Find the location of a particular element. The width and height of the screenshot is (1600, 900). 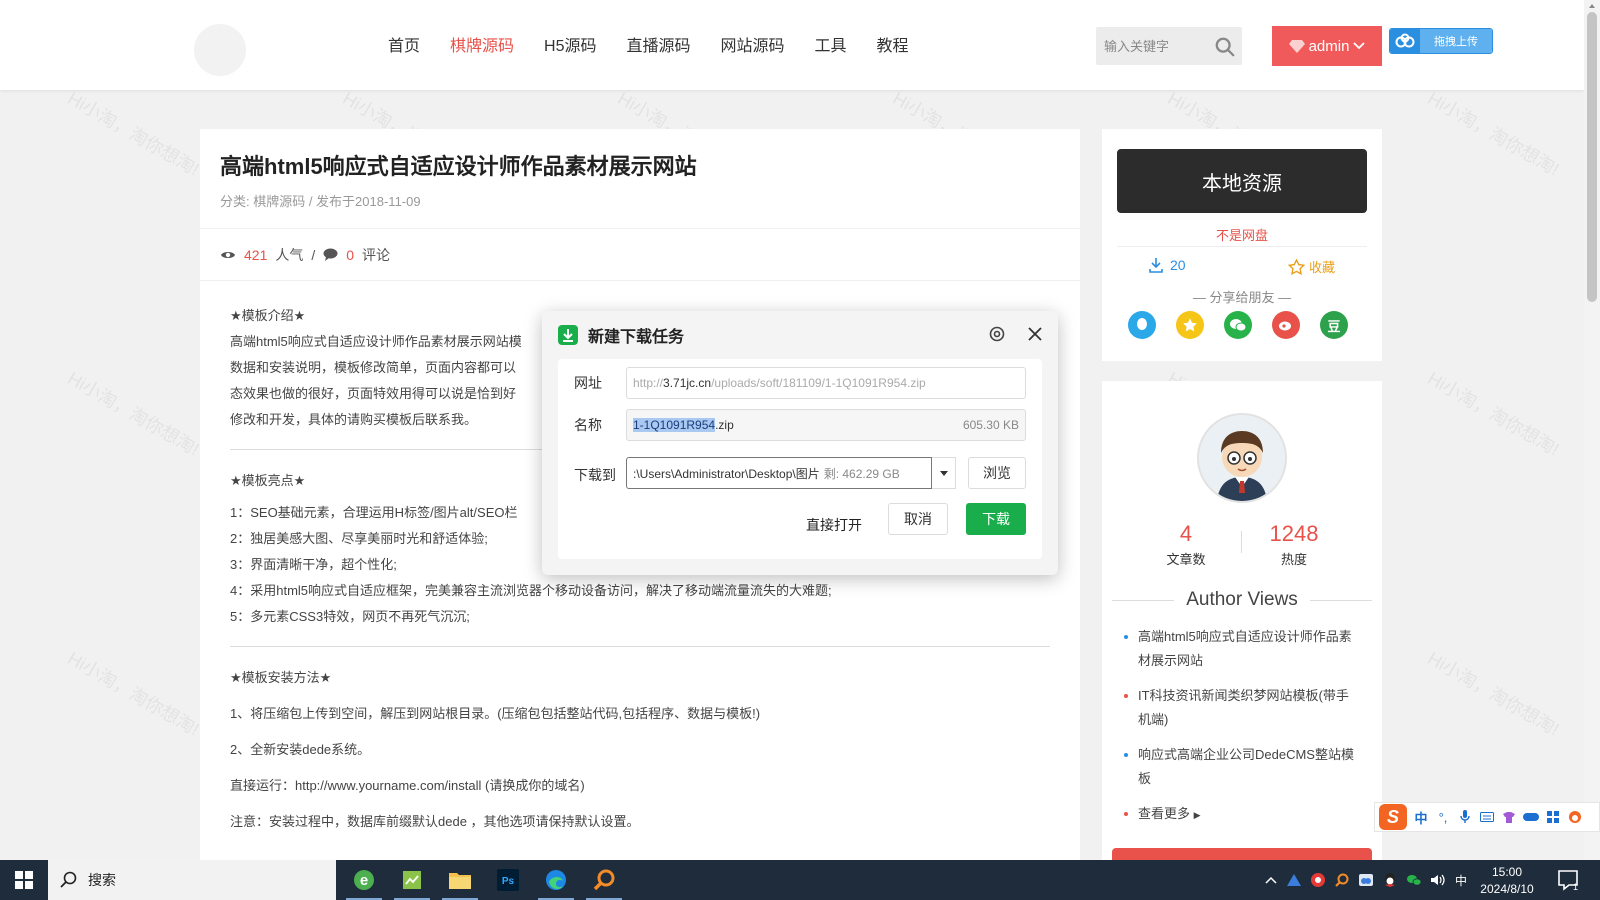

tray-network-app-icon is located at coordinates (1294, 880).